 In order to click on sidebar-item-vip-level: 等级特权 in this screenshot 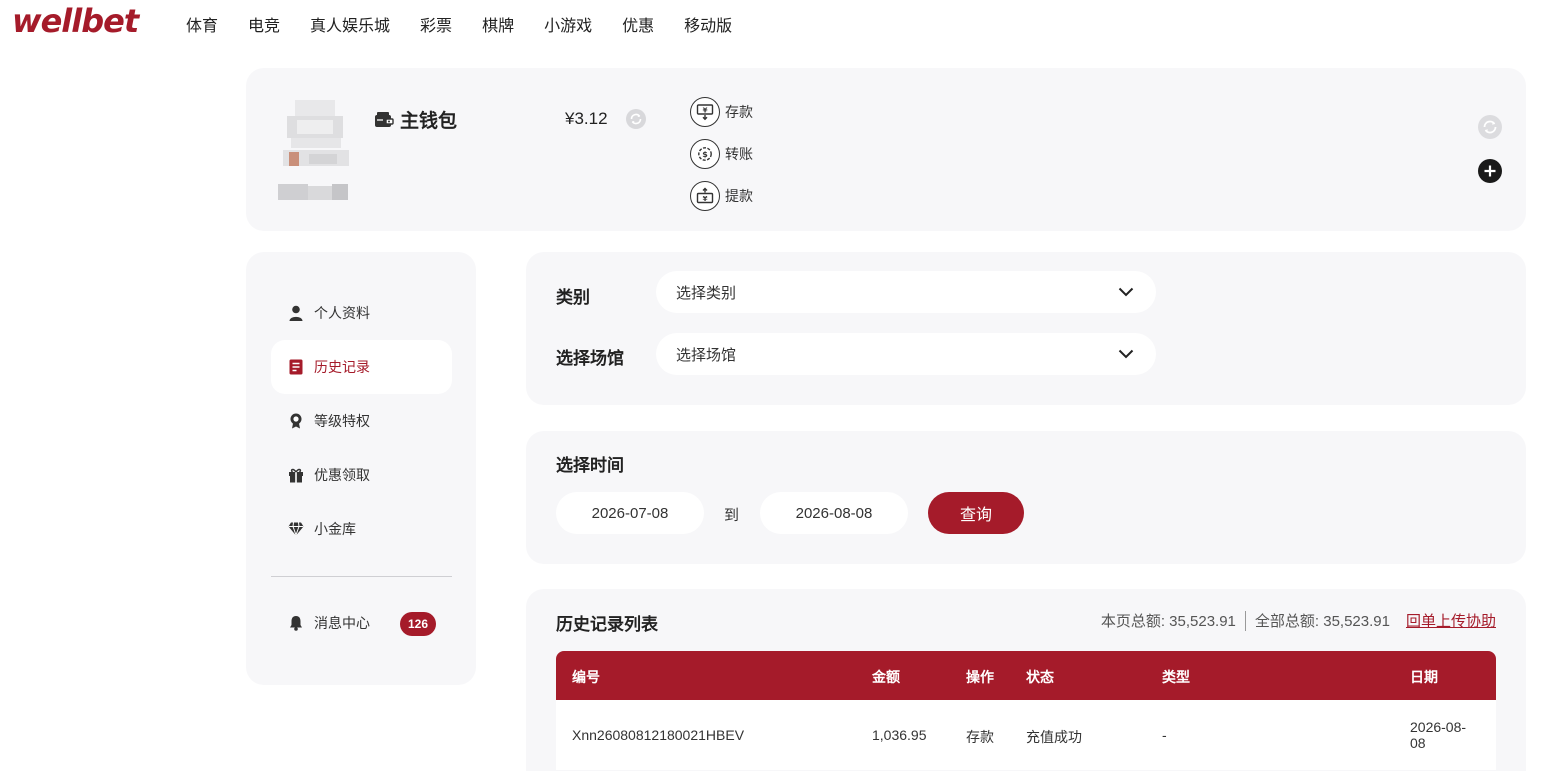, I will do `click(361, 421)`.